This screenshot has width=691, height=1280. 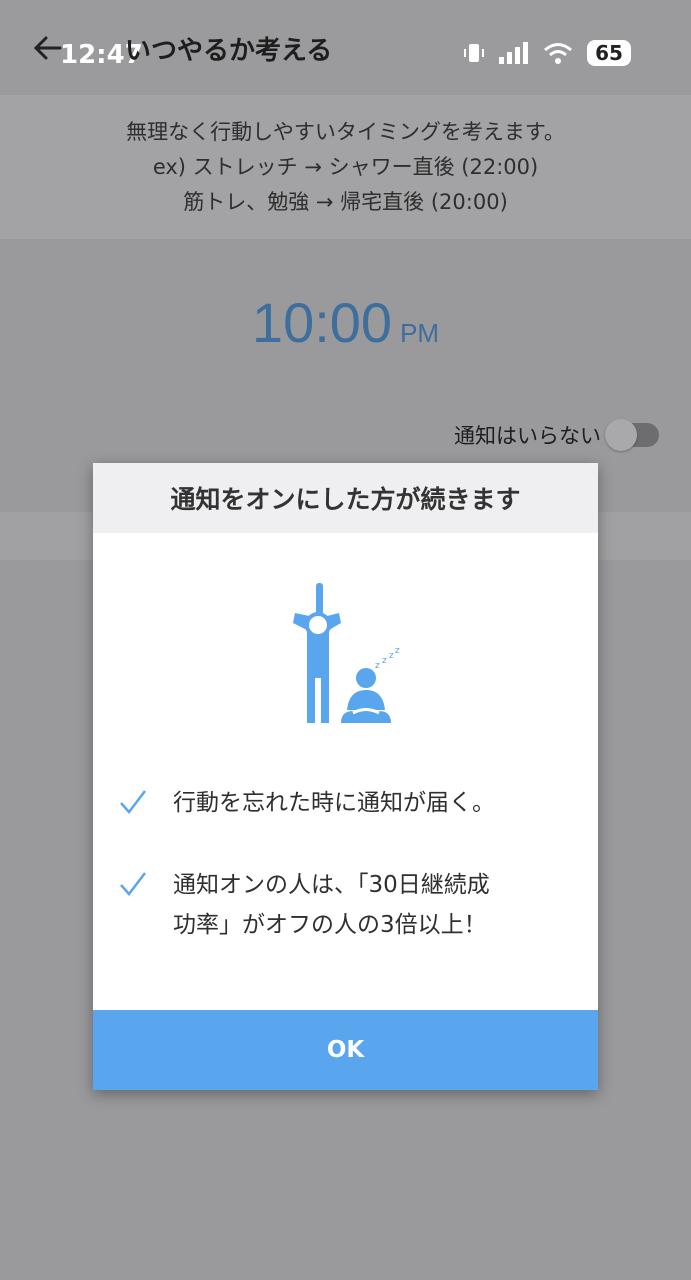 I want to click on benefit-text: 通知オンの人は、「30日継続成 功率」がオフの人の3倍以上！, so click(x=331, y=905).